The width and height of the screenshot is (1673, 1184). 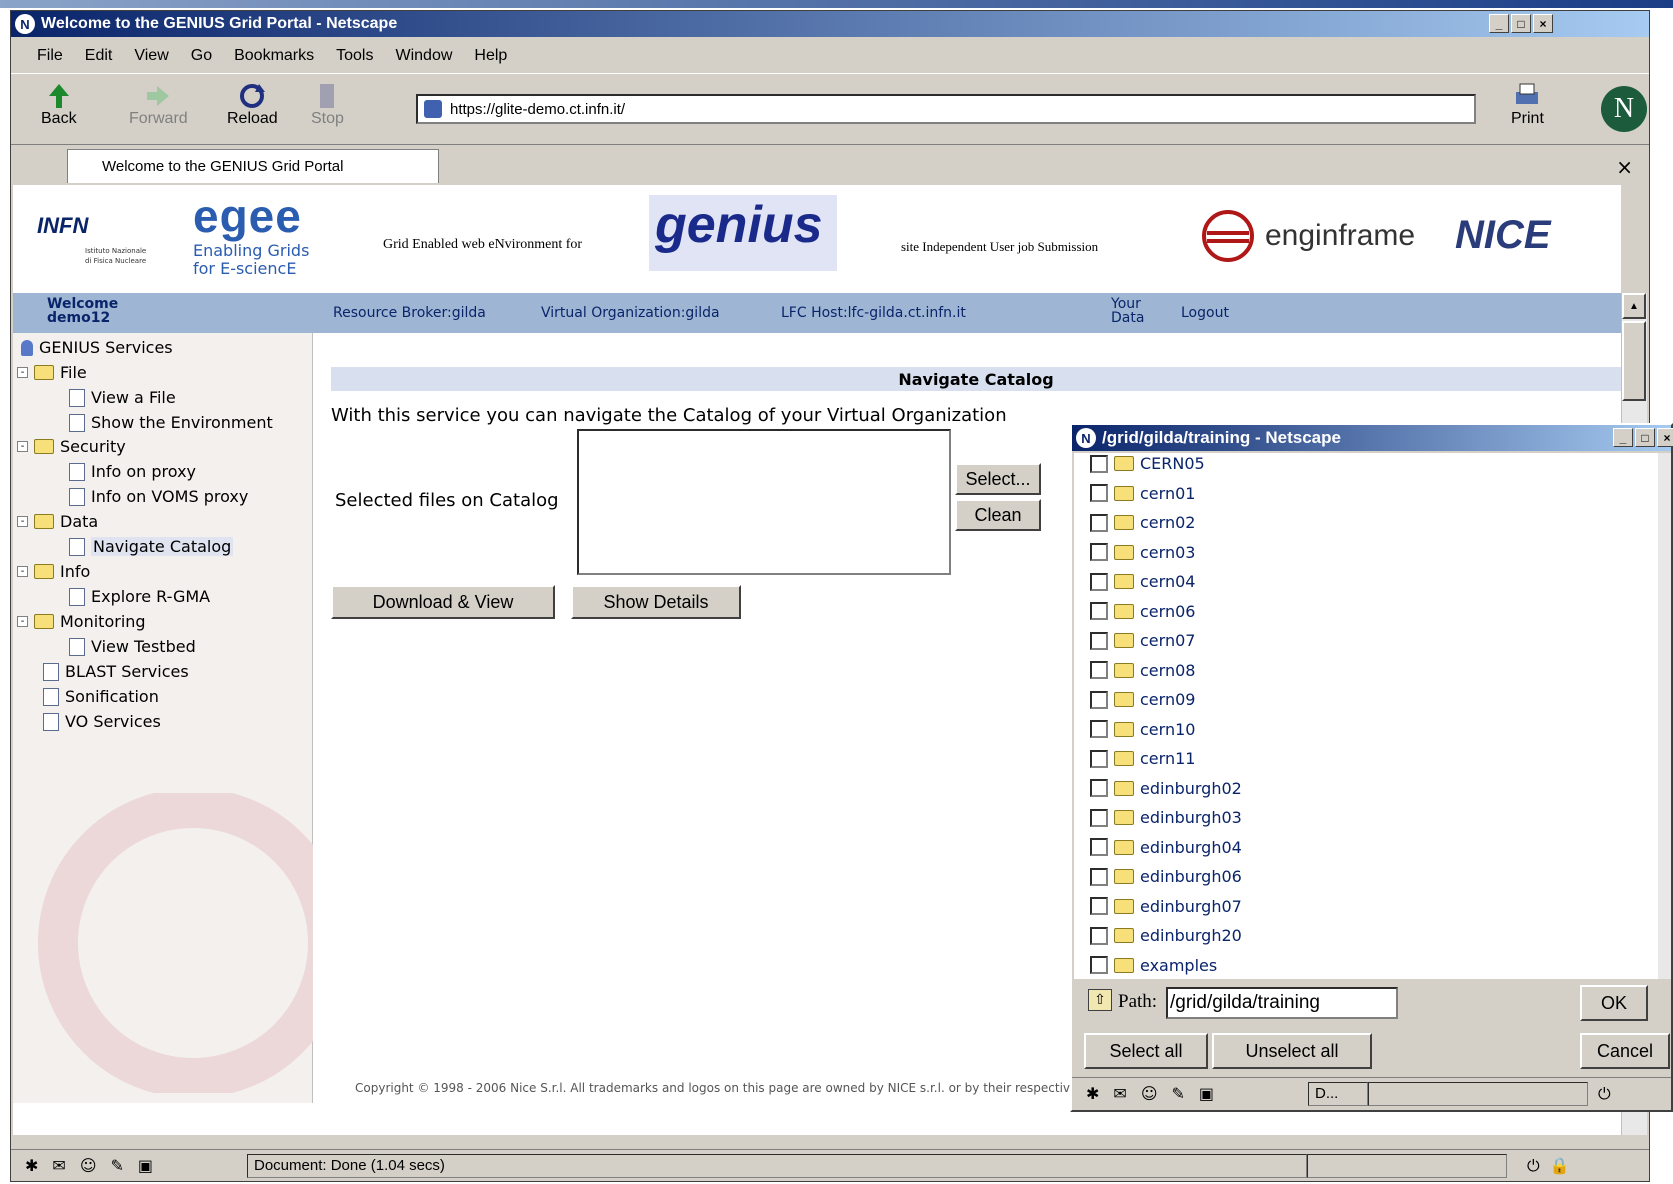 I want to click on tree-show-env: Show the Environment, so click(x=171, y=422).